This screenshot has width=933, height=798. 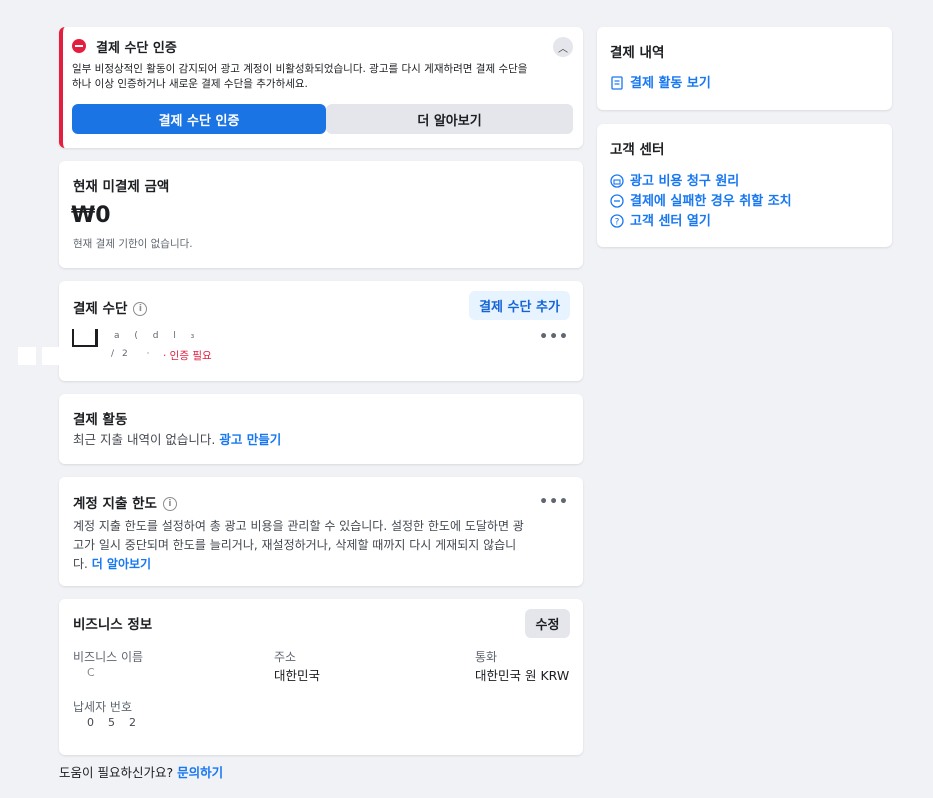 I want to click on address-value: 대한민국, so click(x=297, y=675).